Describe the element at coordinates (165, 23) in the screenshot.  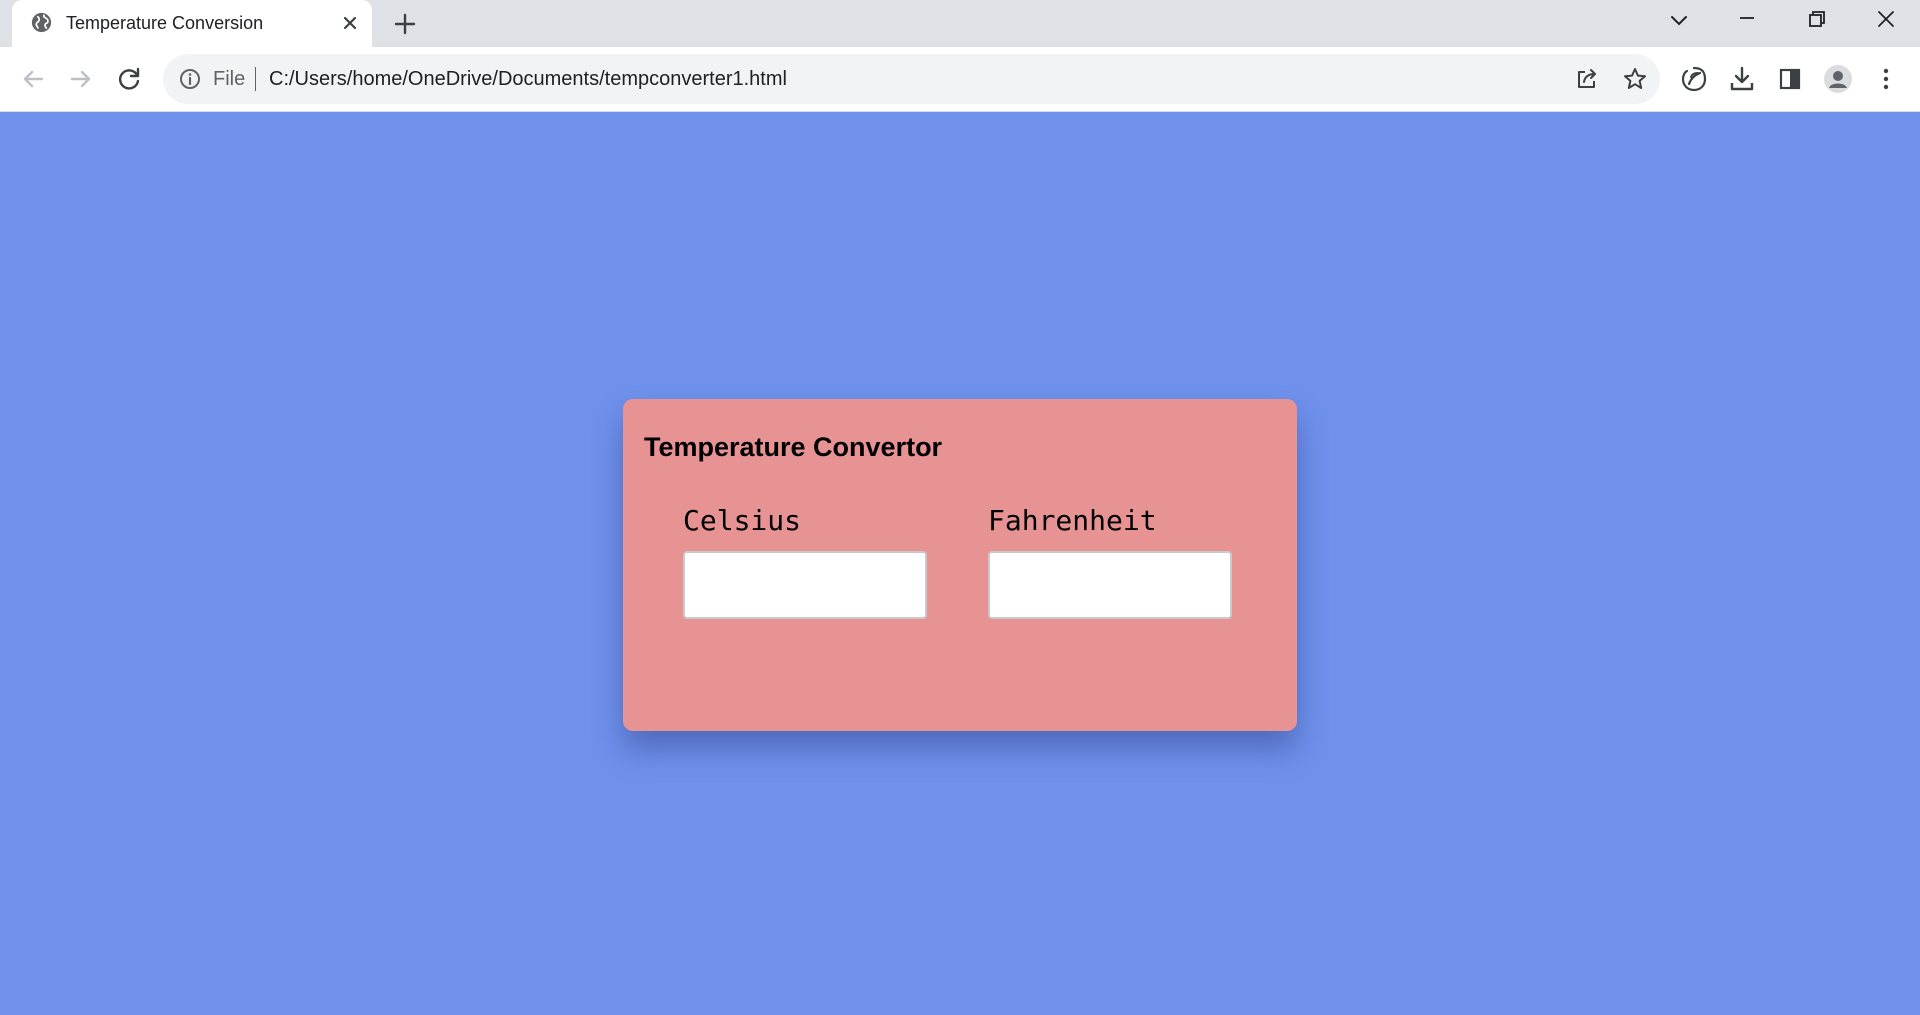
I see `tab-title: Temperature Conversion` at that location.